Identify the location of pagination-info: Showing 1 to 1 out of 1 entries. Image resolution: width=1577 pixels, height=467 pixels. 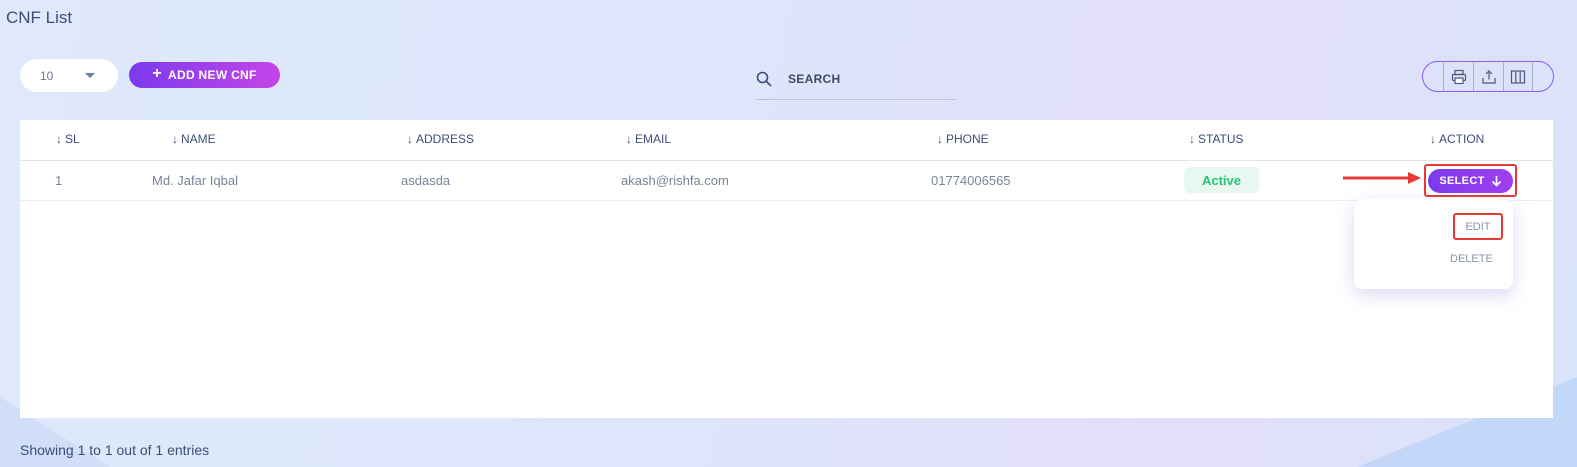
(115, 450).